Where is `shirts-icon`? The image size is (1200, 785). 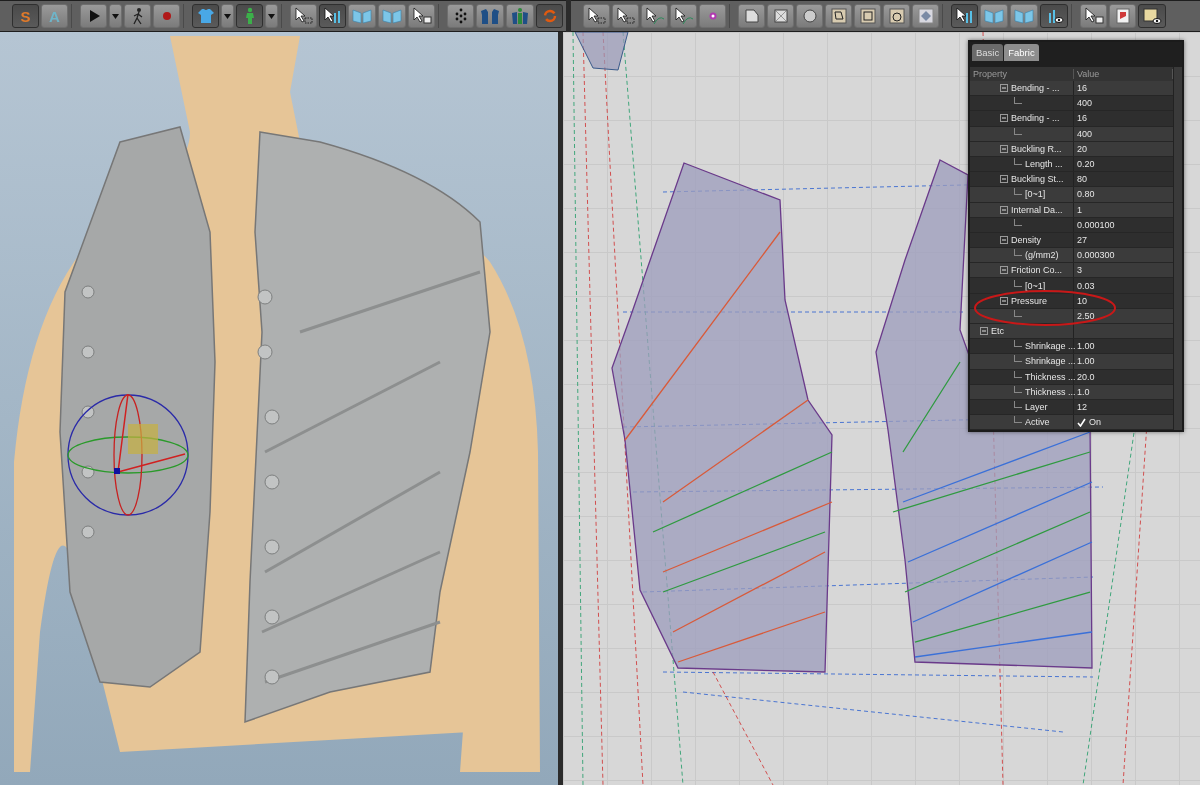 shirts-icon is located at coordinates (490, 16).